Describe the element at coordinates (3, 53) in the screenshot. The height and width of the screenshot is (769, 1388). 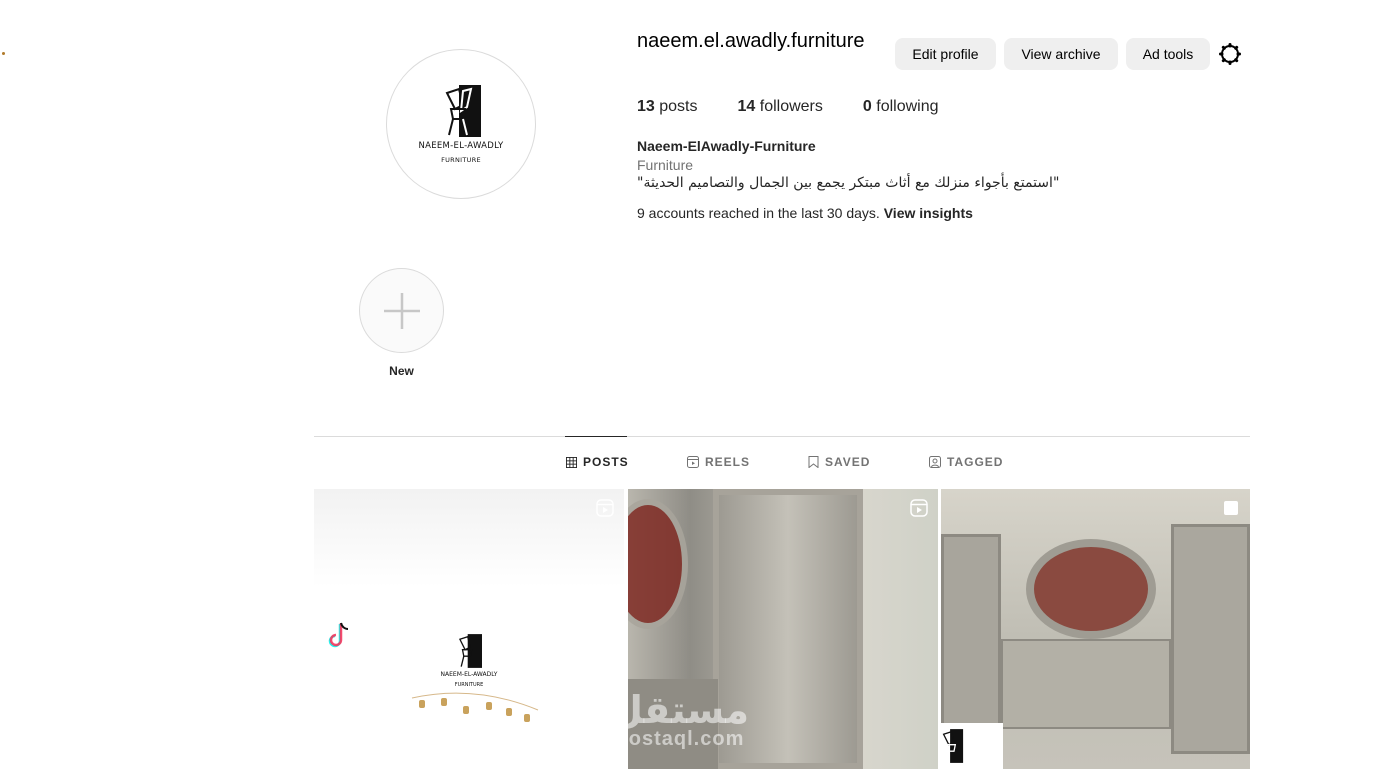
I see `stray-dot` at that location.